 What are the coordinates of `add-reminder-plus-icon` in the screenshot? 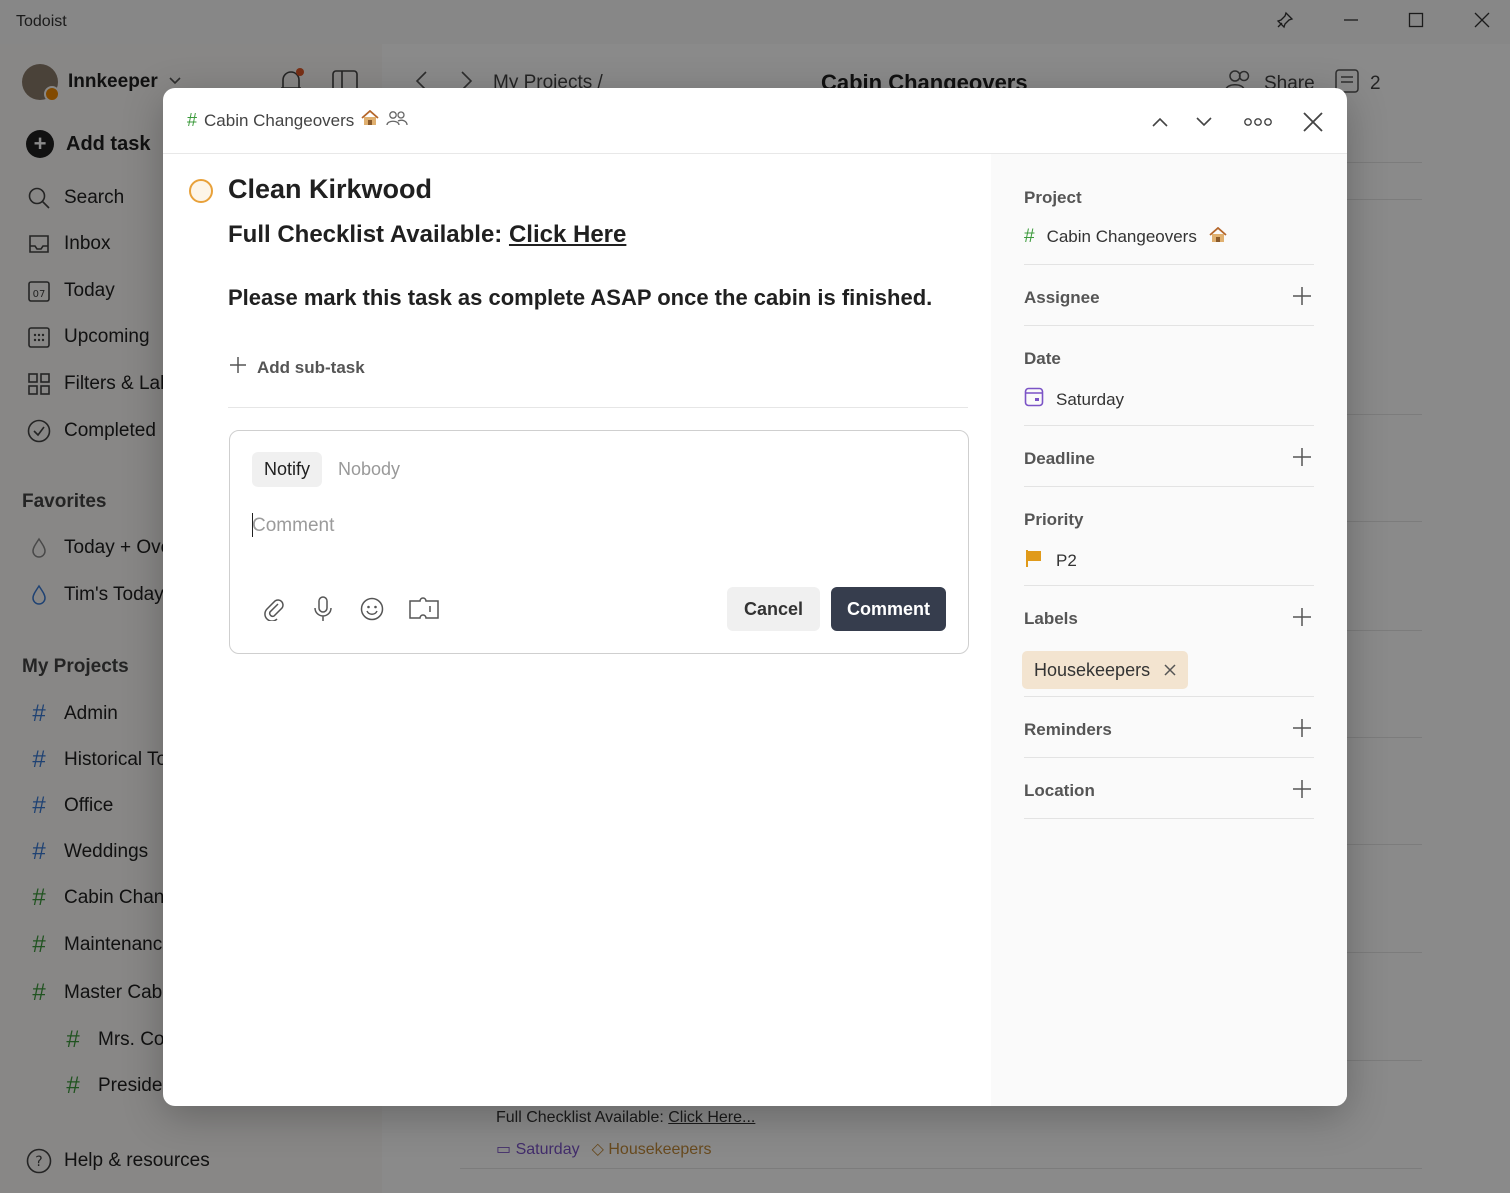 It's located at (1302, 728).